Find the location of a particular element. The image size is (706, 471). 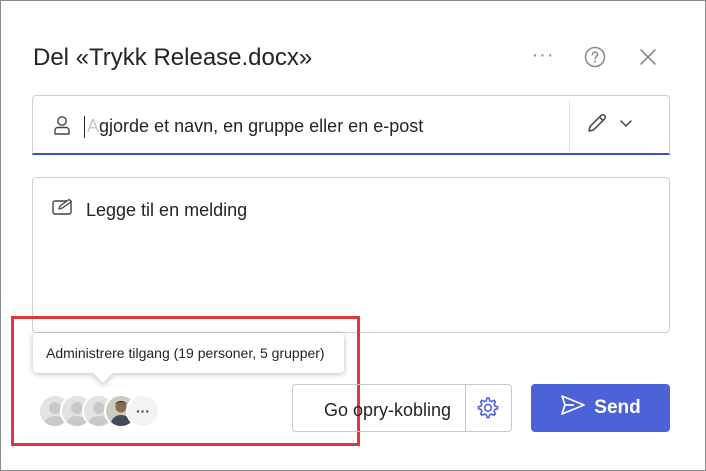

chevron-down-icon is located at coordinates (626, 125).